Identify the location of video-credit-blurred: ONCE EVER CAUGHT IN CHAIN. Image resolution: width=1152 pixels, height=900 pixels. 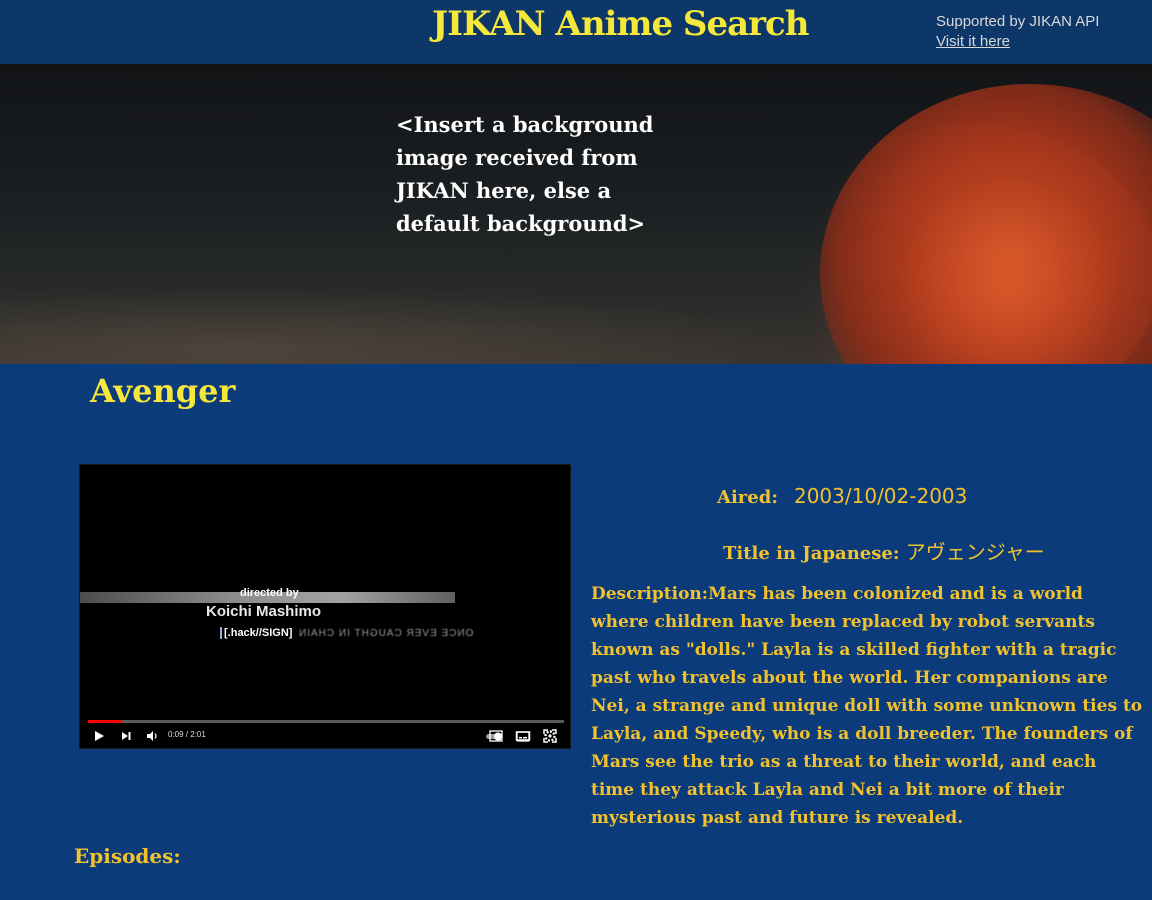
(386, 633).